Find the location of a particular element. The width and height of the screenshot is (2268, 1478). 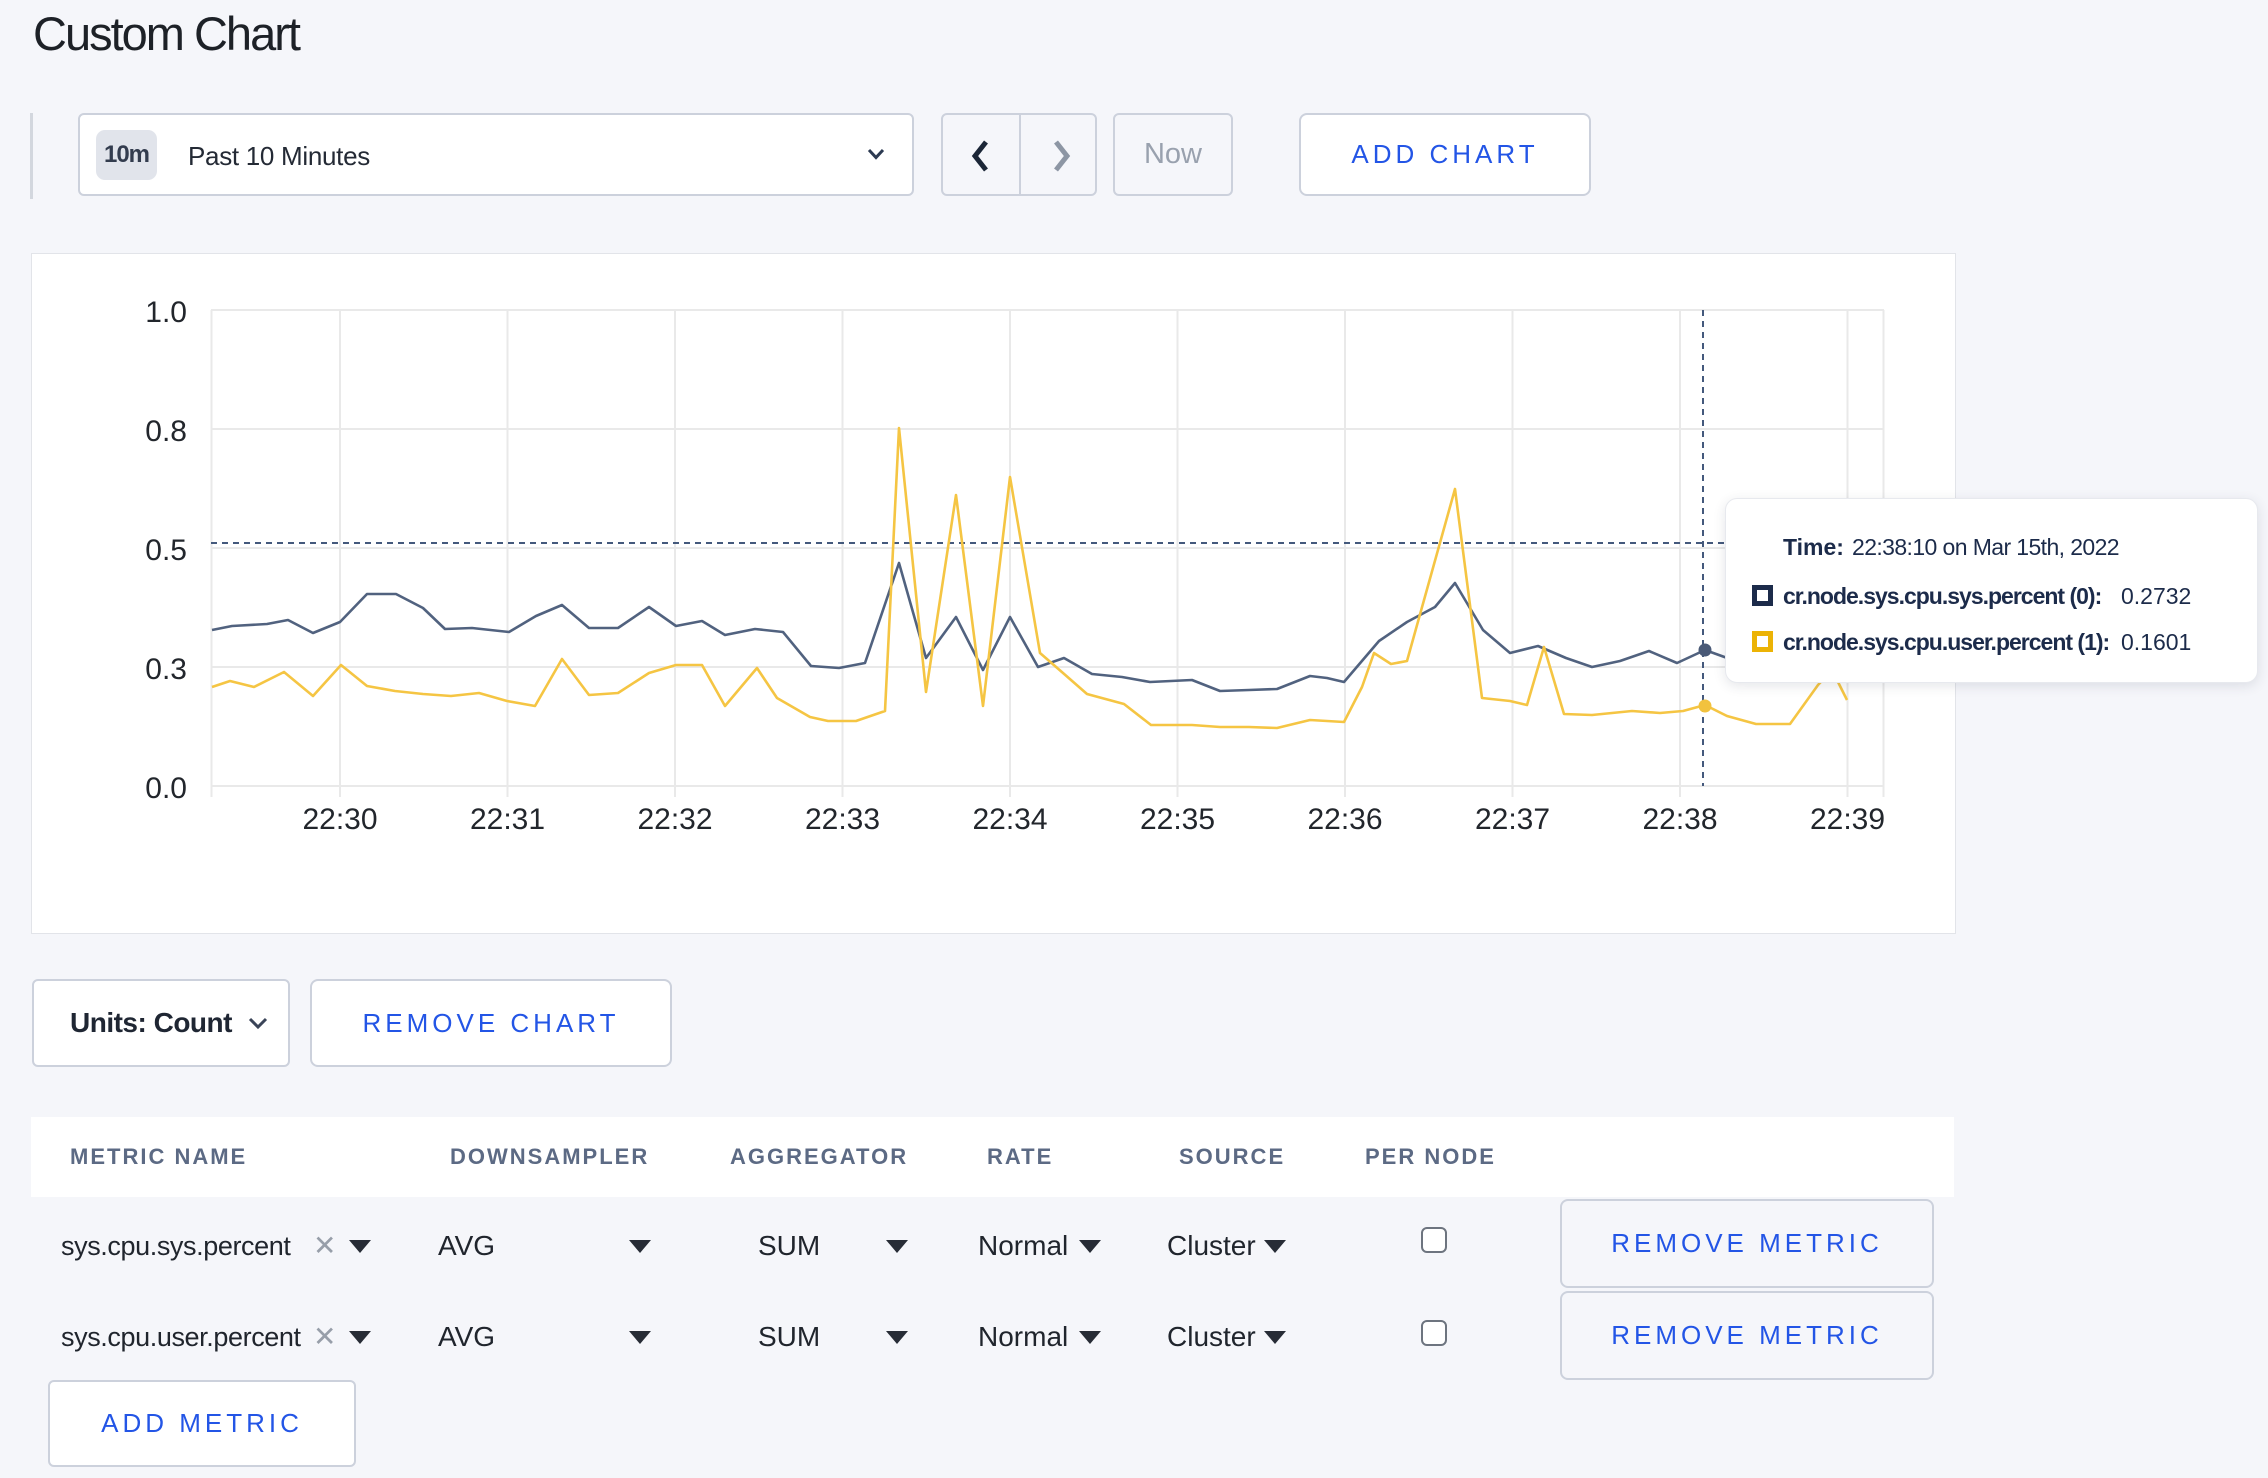

svg-text: 0.0 is located at coordinates (166, 788).